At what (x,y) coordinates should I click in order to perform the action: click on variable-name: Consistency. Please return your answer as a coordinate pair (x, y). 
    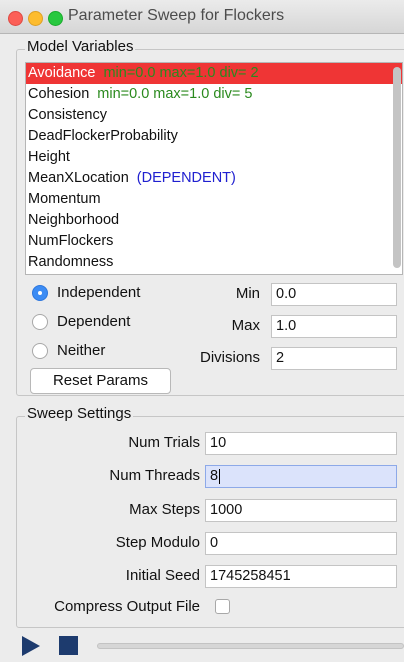
    Looking at the image, I should click on (67, 115).